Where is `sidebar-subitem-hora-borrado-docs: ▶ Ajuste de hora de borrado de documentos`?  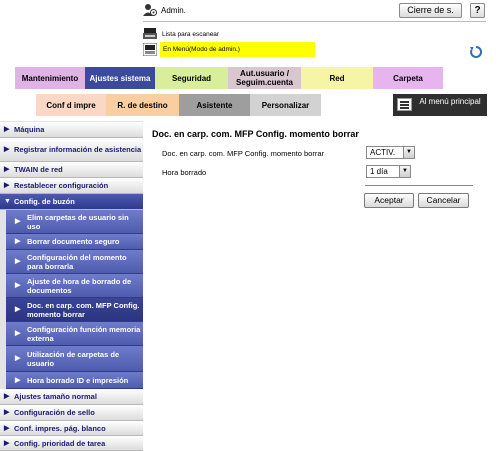 sidebar-subitem-hora-borrado-docs: ▶ Ajuste de hora de borrado de documentos is located at coordinates (74, 286).